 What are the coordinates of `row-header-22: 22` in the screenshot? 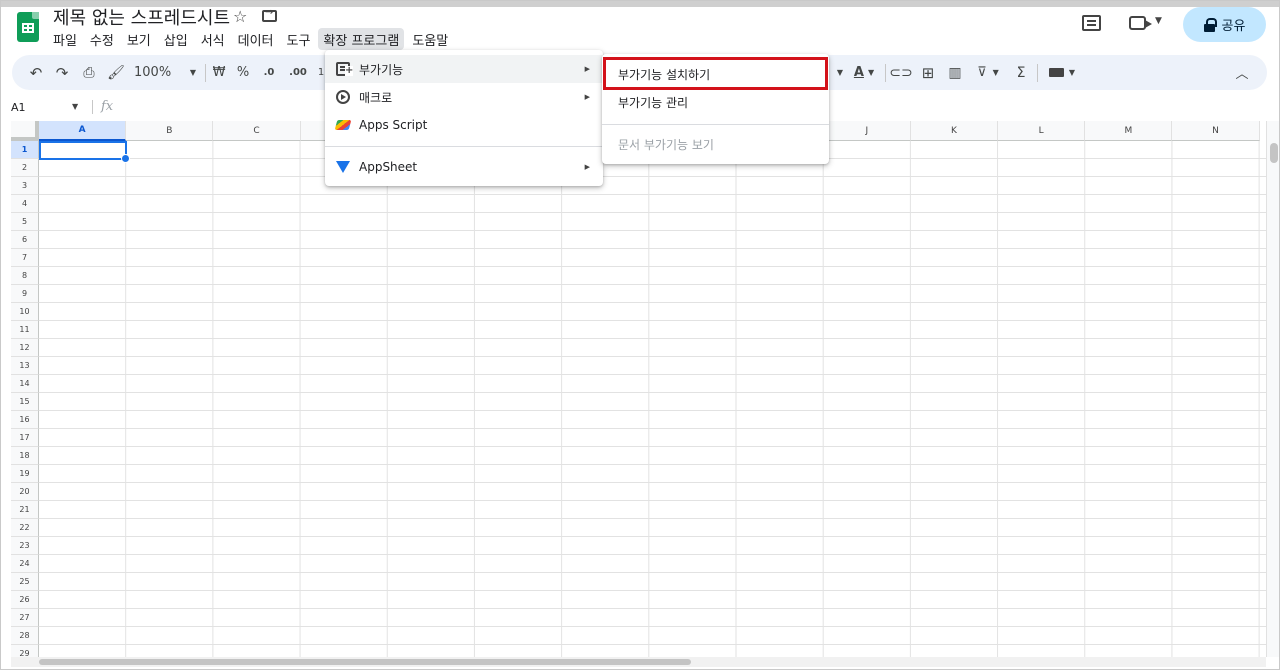 It's located at (25, 528).